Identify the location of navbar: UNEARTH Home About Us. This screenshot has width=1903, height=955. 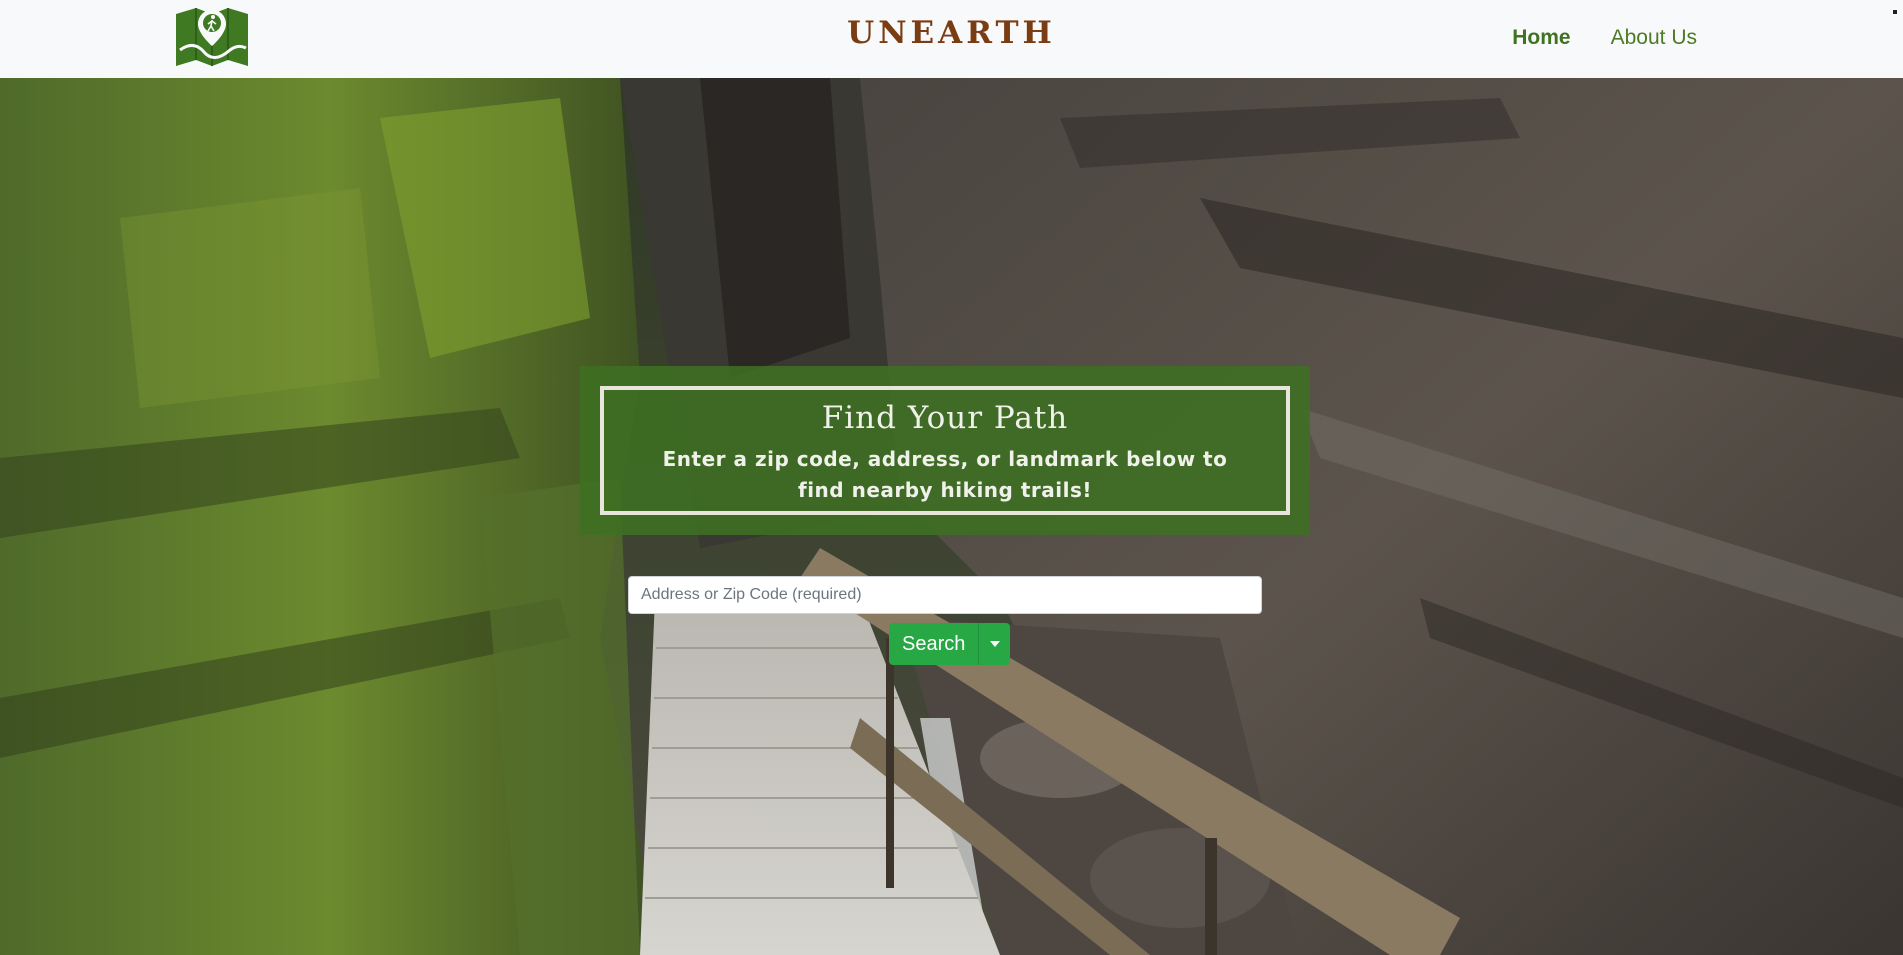
(951, 39).